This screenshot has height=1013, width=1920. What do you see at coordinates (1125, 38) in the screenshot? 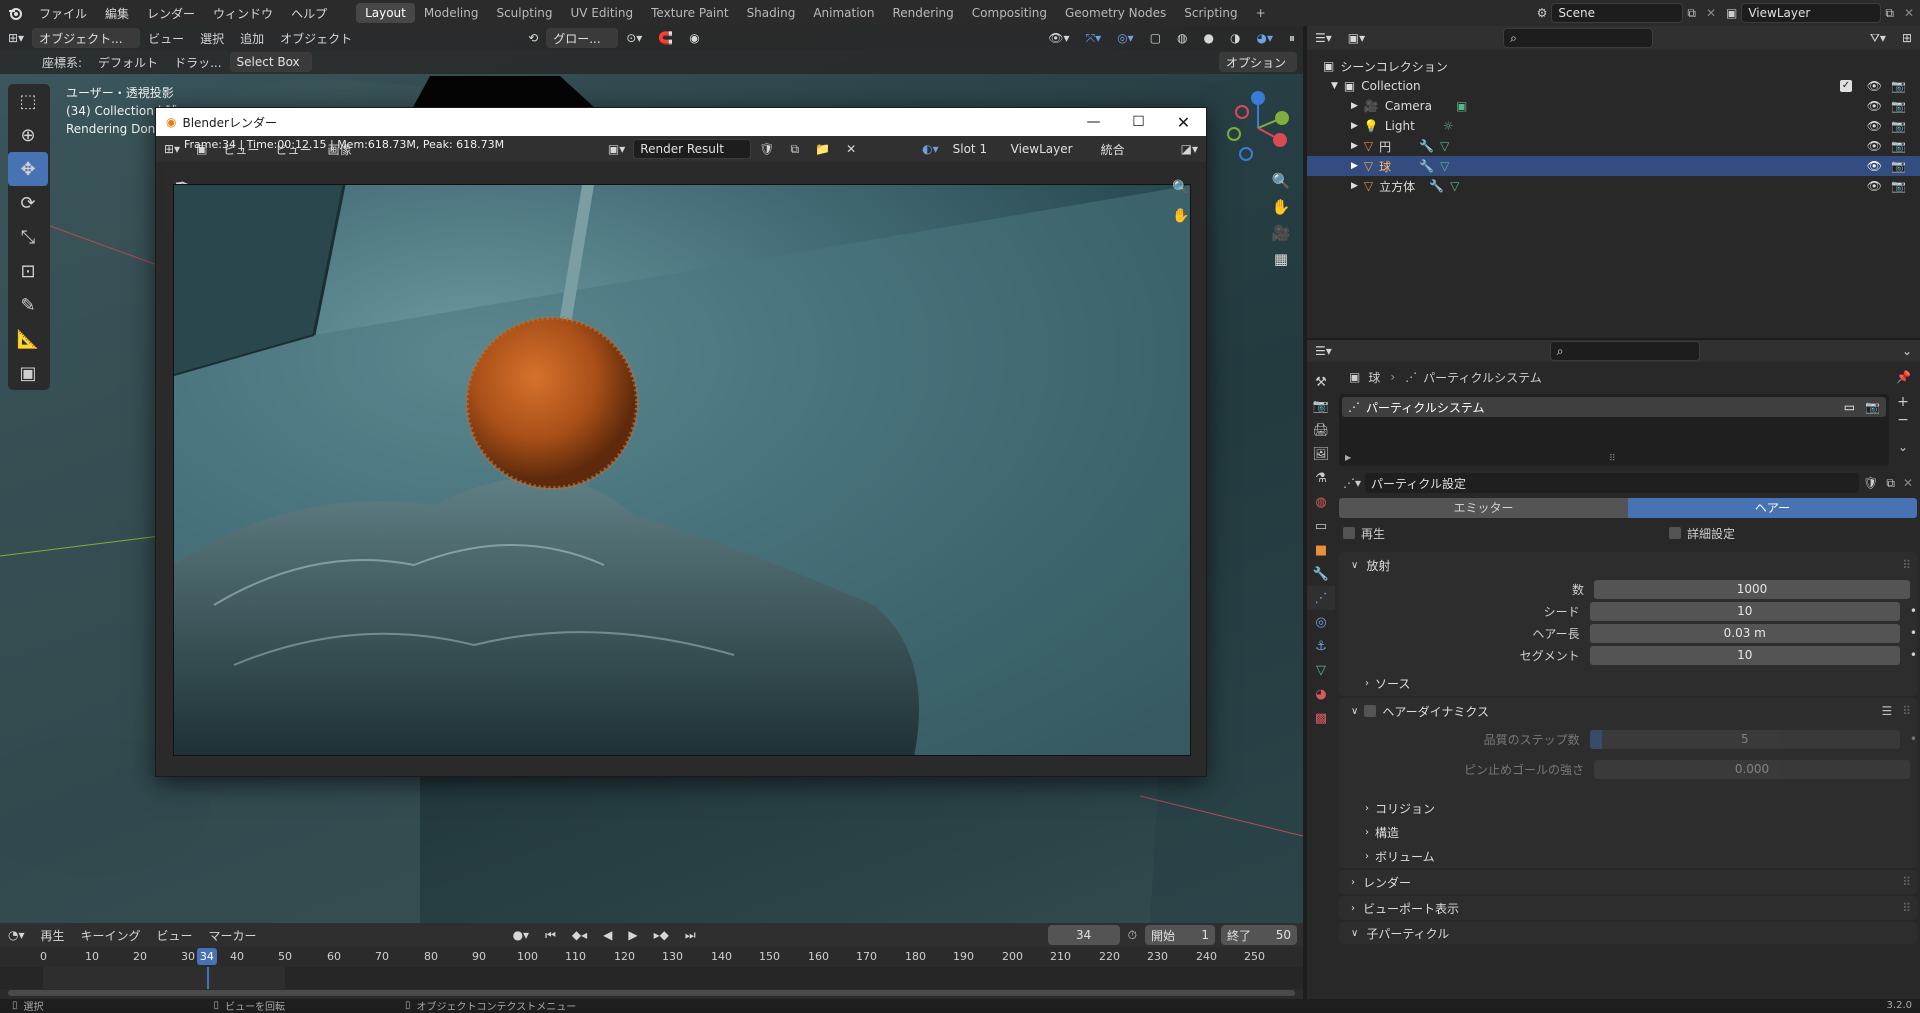
I see `overlay-toggle-icon: ◎▾` at bounding box center [1125, 38].